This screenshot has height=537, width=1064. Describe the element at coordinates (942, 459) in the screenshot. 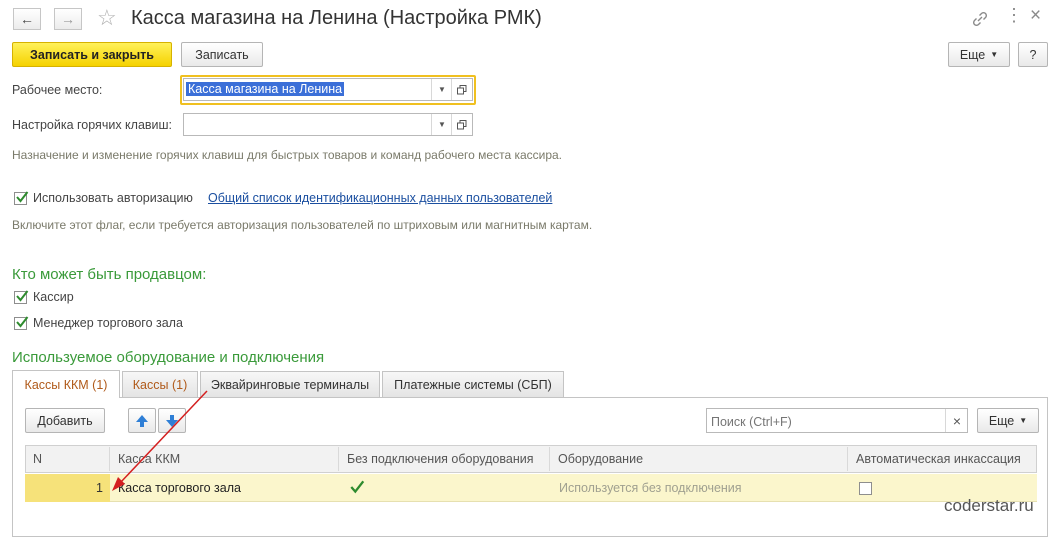

I see `column-header-auto-collection: Автоматическая инкассация` at that location.